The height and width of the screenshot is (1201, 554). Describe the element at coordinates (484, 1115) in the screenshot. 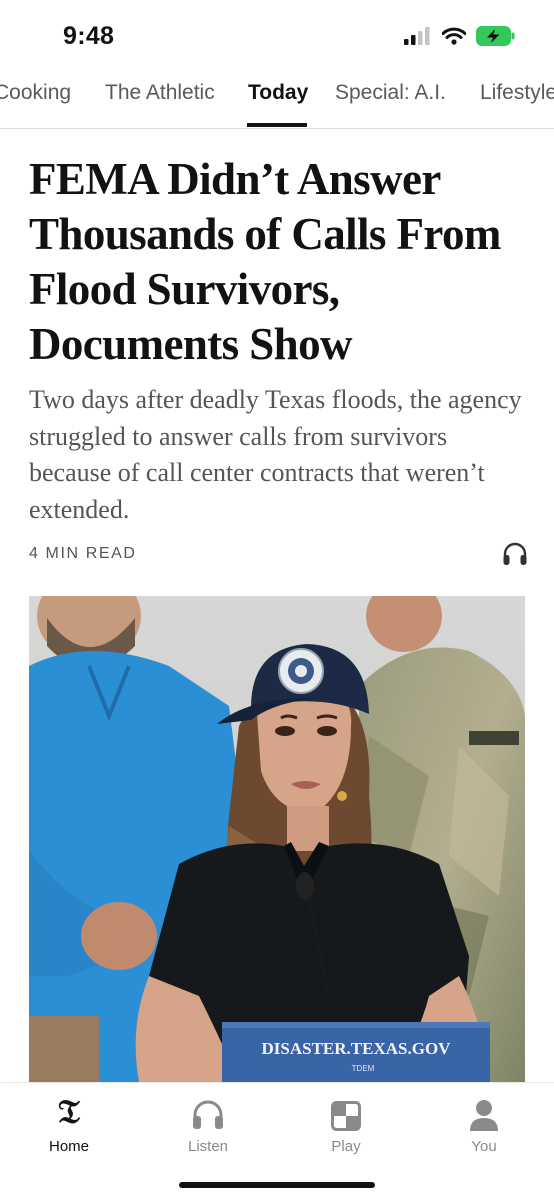

I see `person-icon` at that location.